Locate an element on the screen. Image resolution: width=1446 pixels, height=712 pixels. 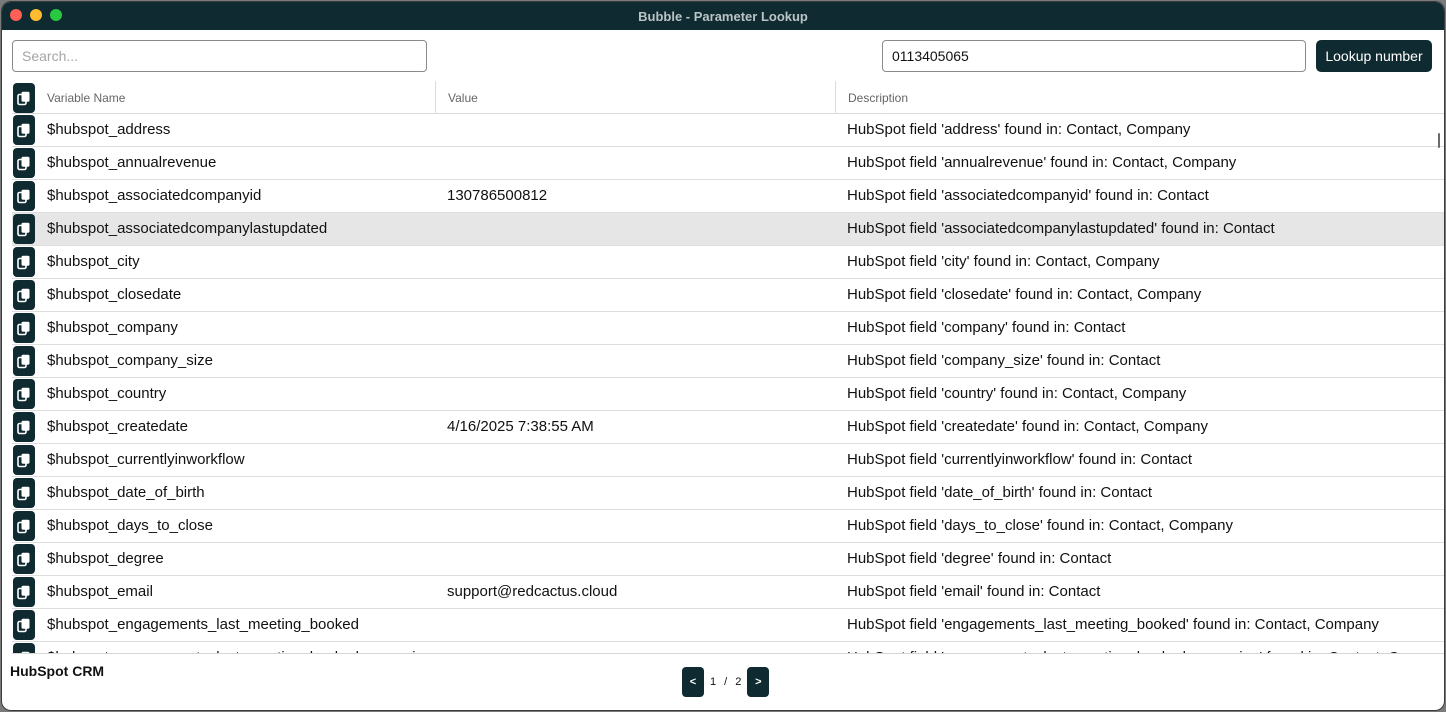
minimize-window-button is located at coordinates (36, 15).